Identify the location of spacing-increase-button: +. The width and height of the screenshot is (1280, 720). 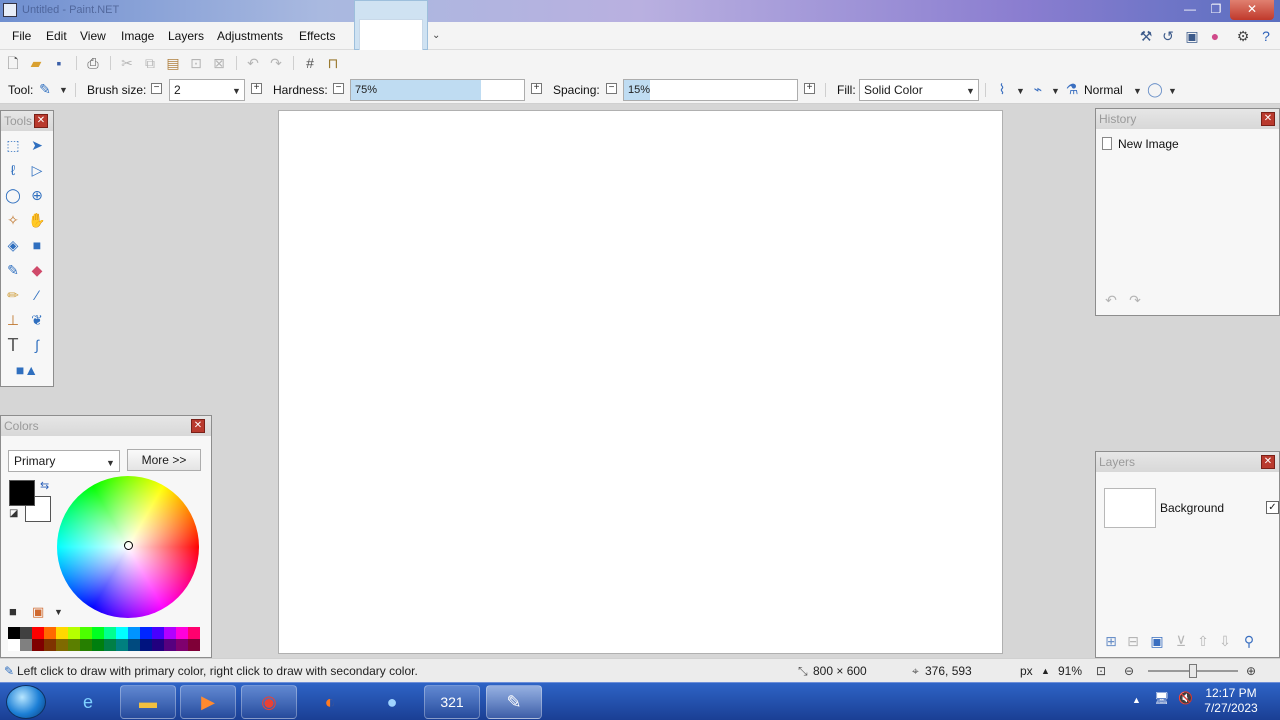
(809, 88).